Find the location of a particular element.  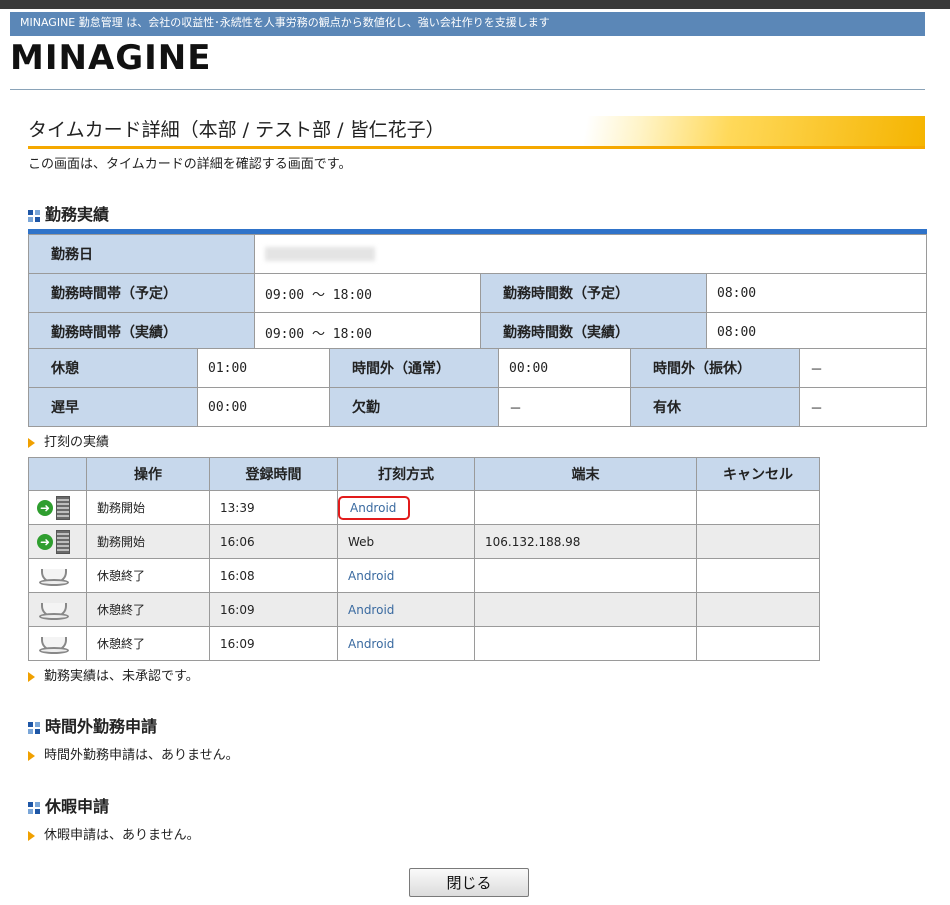

overtime-normal-value: 00:00 is located at coordinates (564, 368).